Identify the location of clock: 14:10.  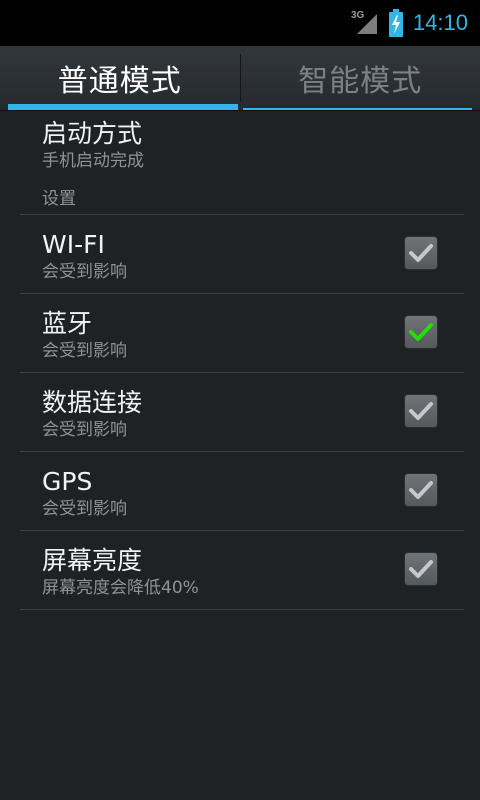
(440, 22).